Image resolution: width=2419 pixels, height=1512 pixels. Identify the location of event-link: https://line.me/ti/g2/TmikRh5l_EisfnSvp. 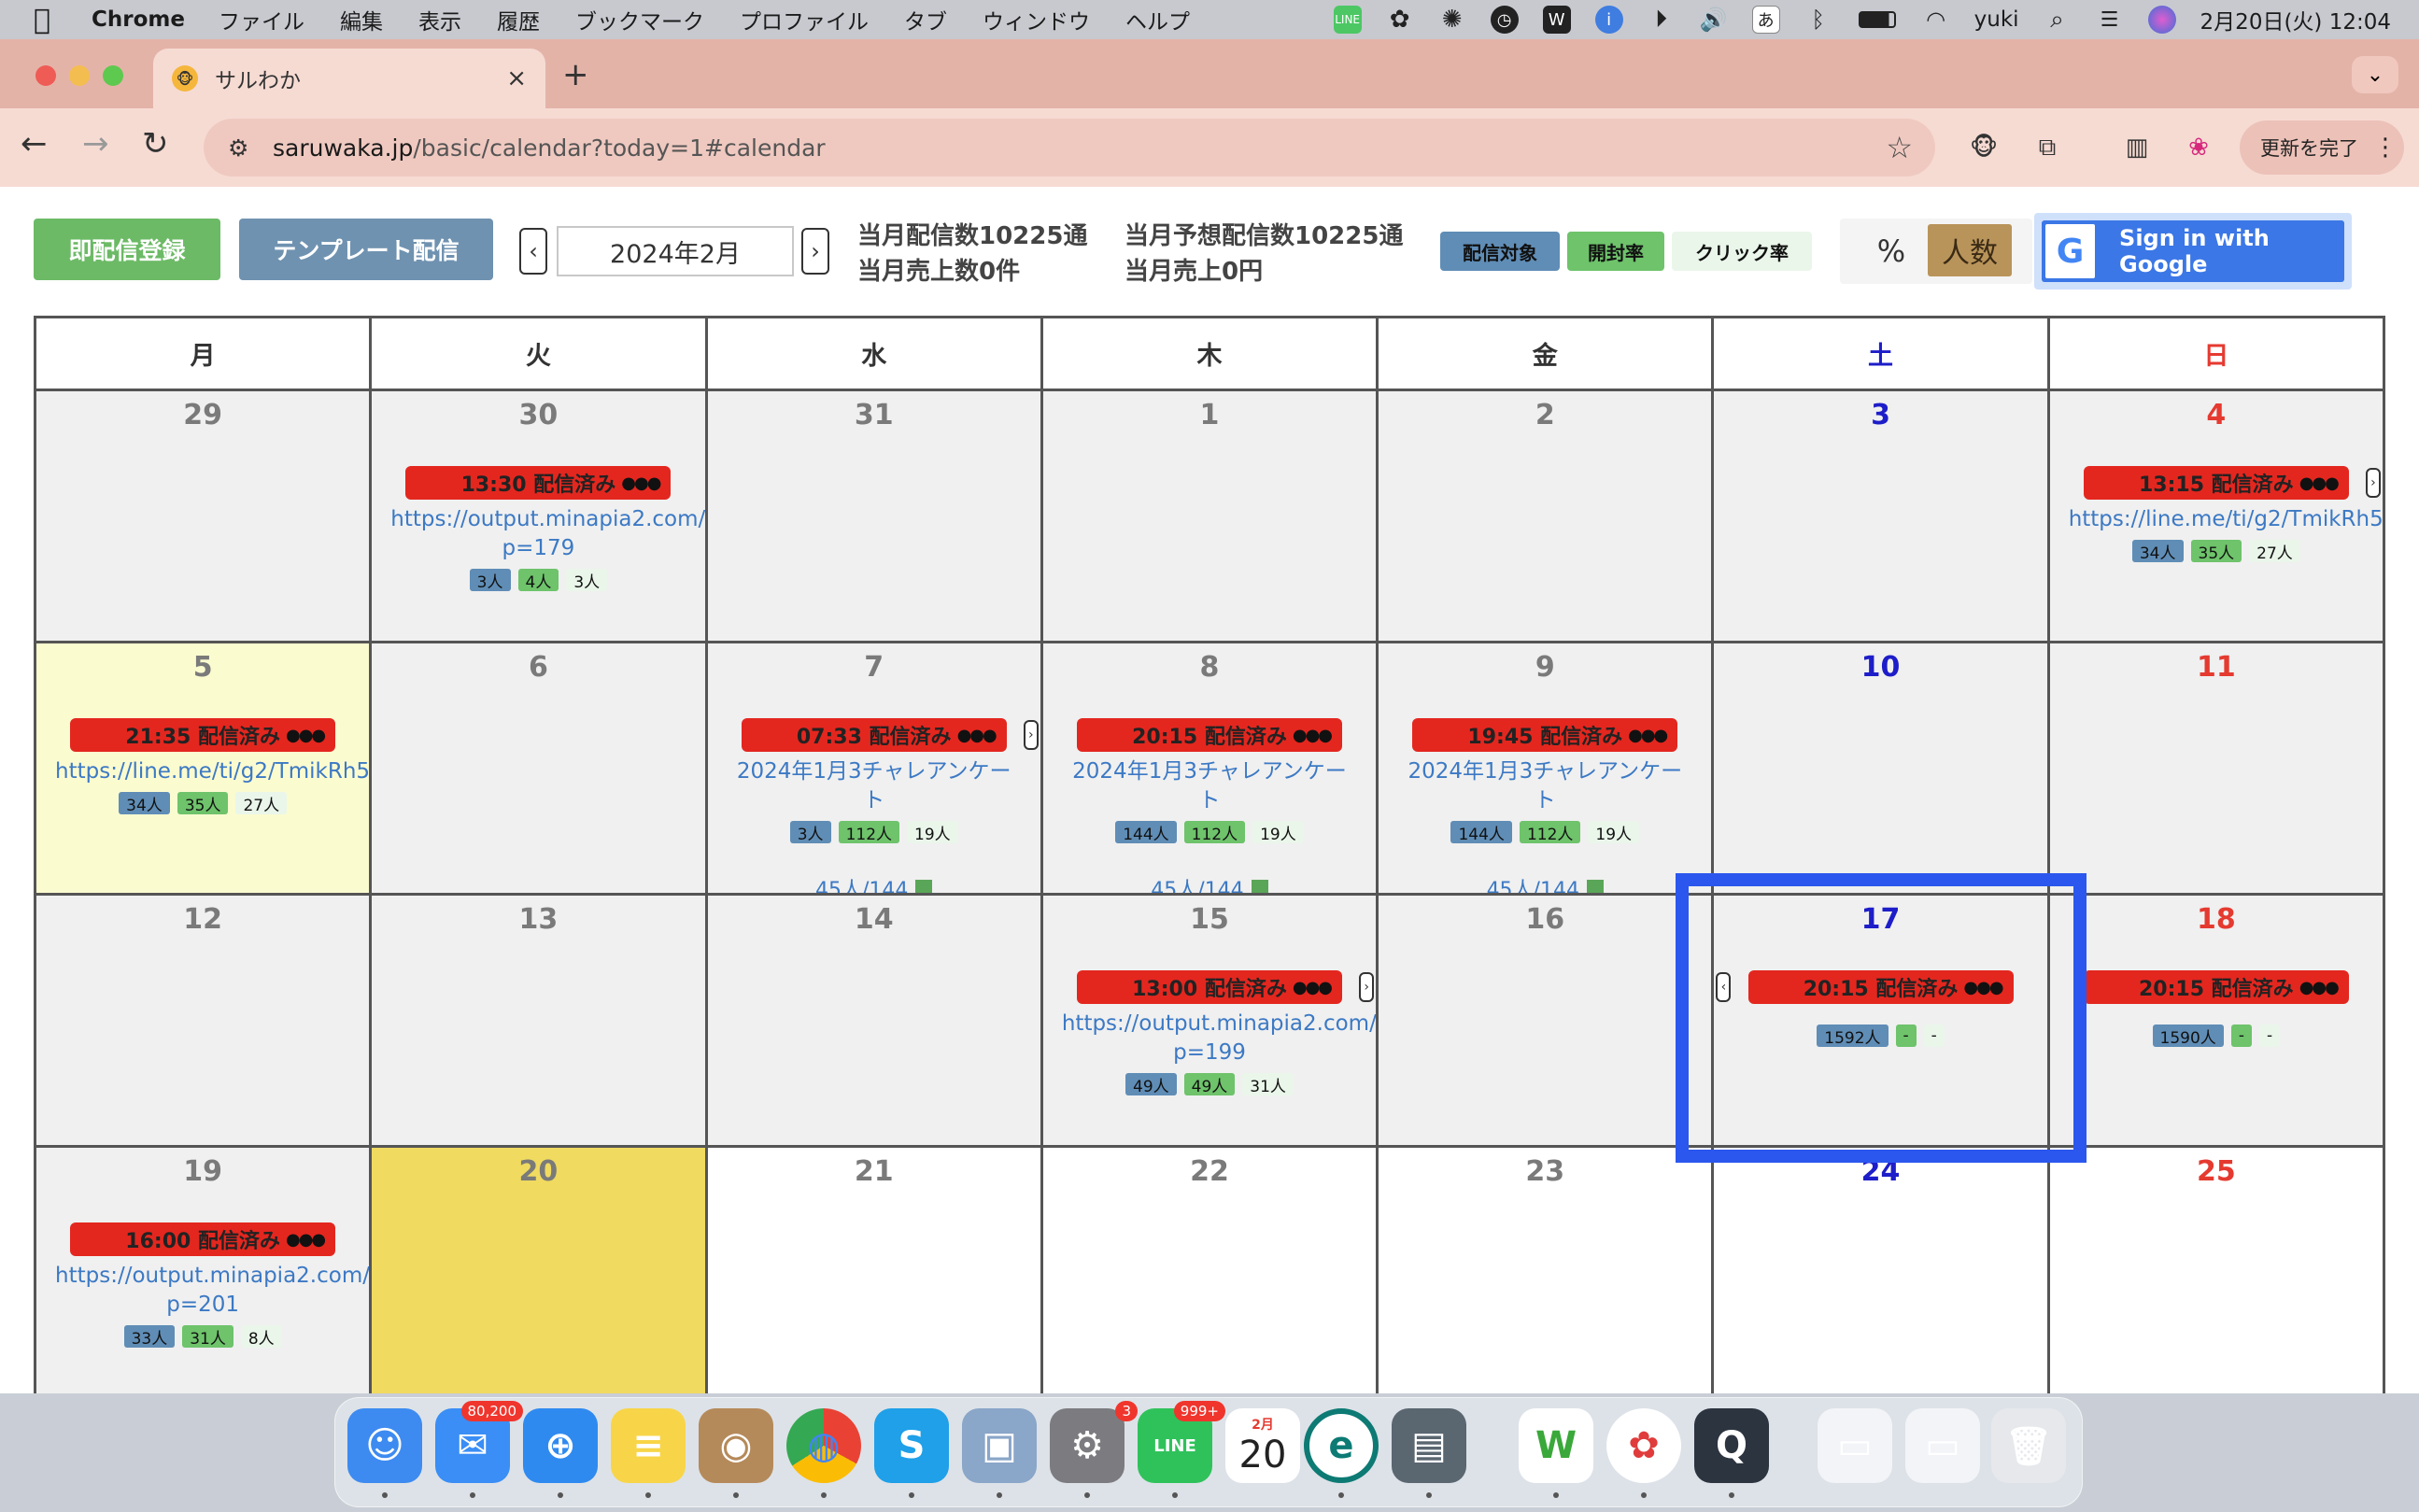
(2216, 519).